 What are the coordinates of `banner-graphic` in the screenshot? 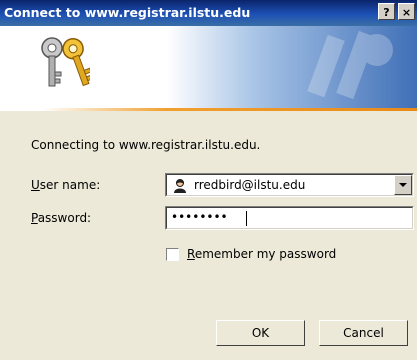 It's located at (292, 67).